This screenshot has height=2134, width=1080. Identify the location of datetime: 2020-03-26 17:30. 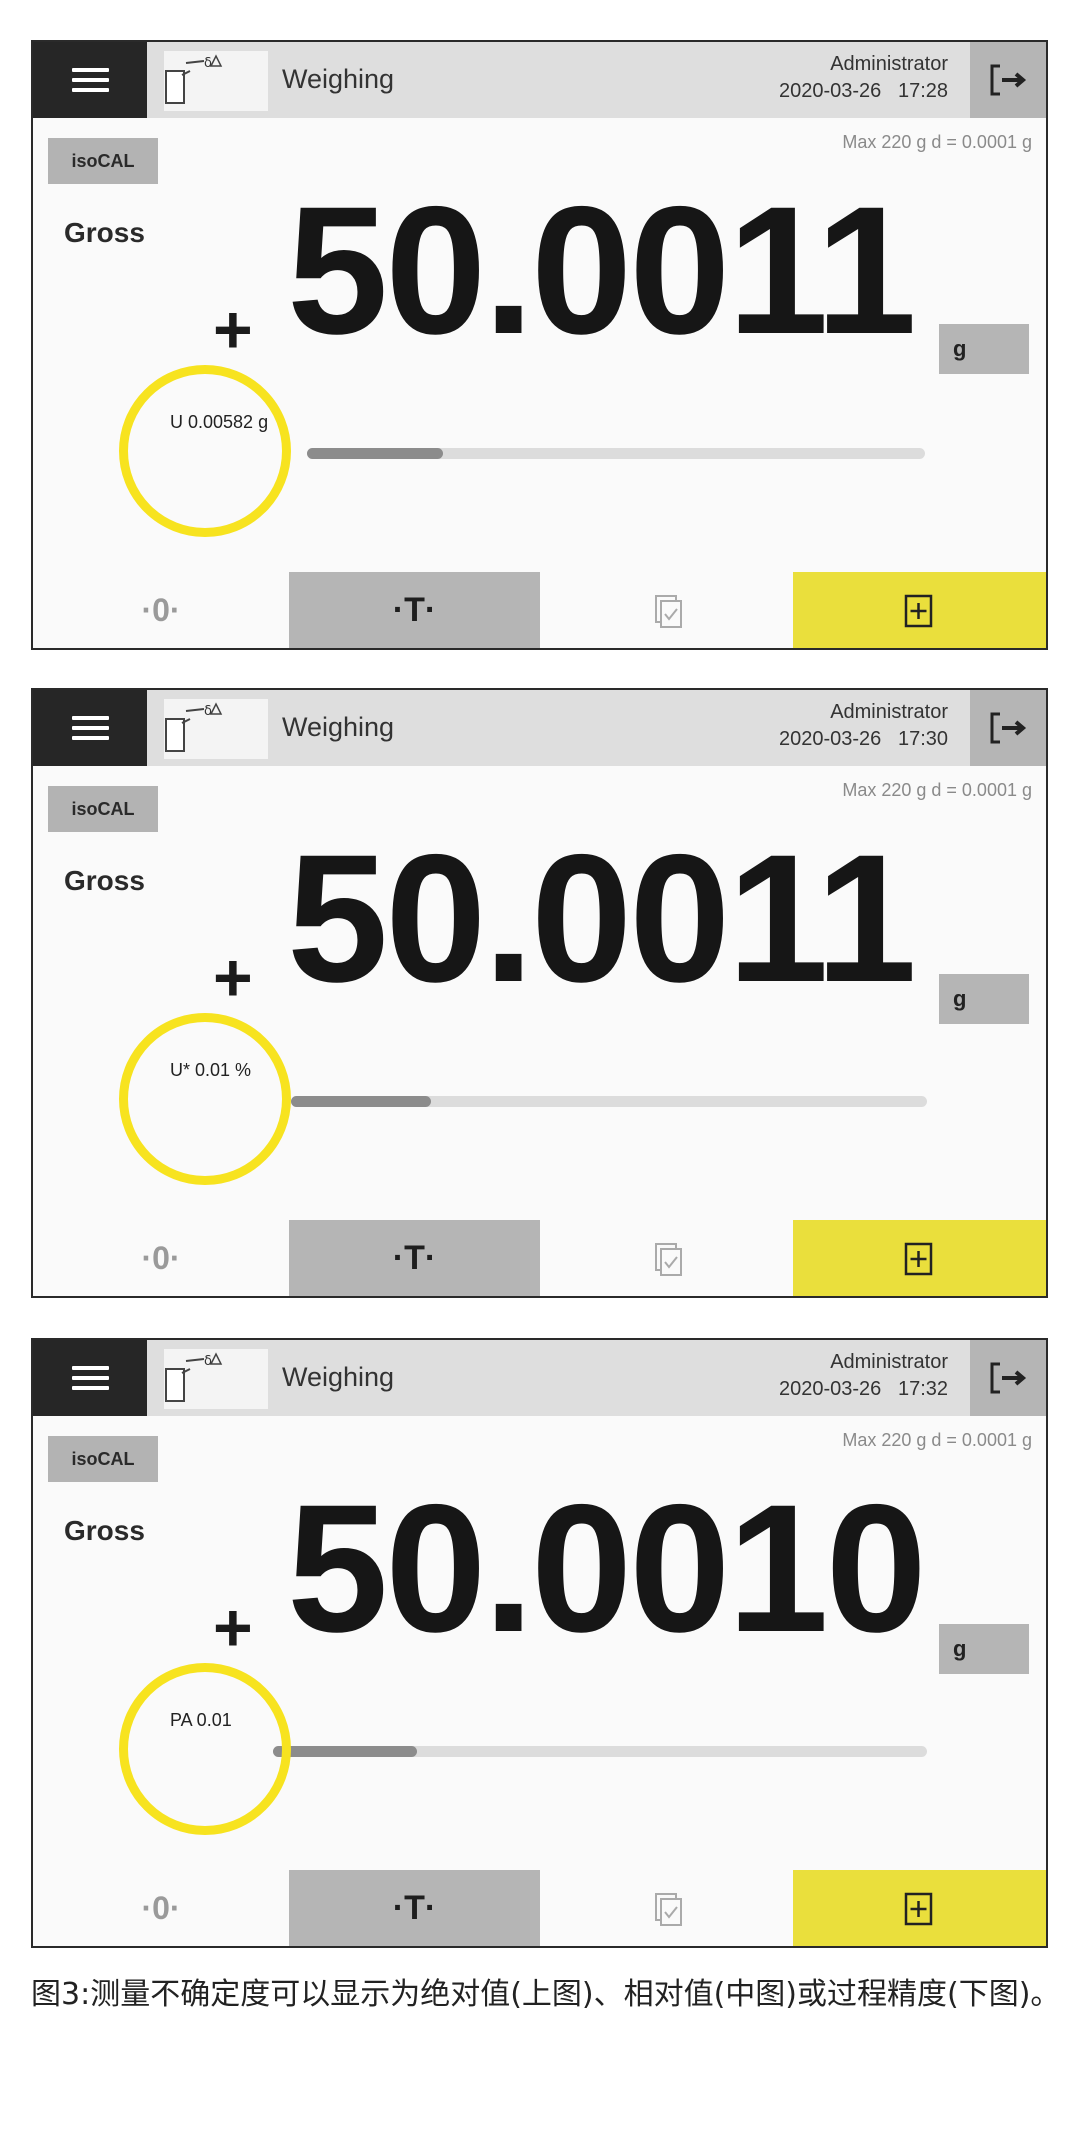
(863, 739).